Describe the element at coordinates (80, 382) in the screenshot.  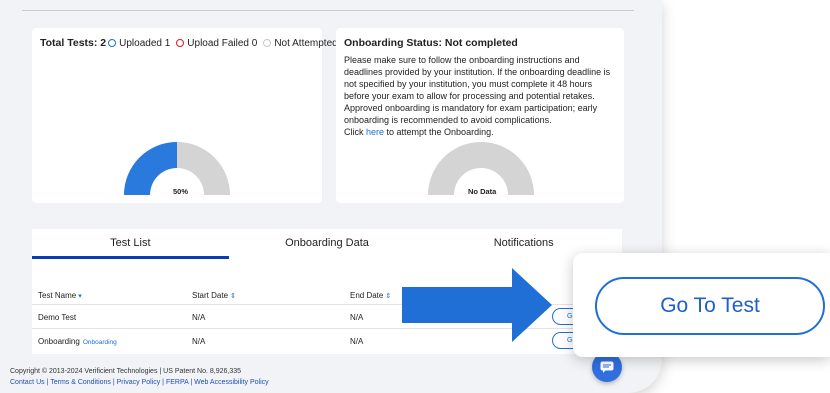
I see `terms-link: Terms & Conditions` at that location.